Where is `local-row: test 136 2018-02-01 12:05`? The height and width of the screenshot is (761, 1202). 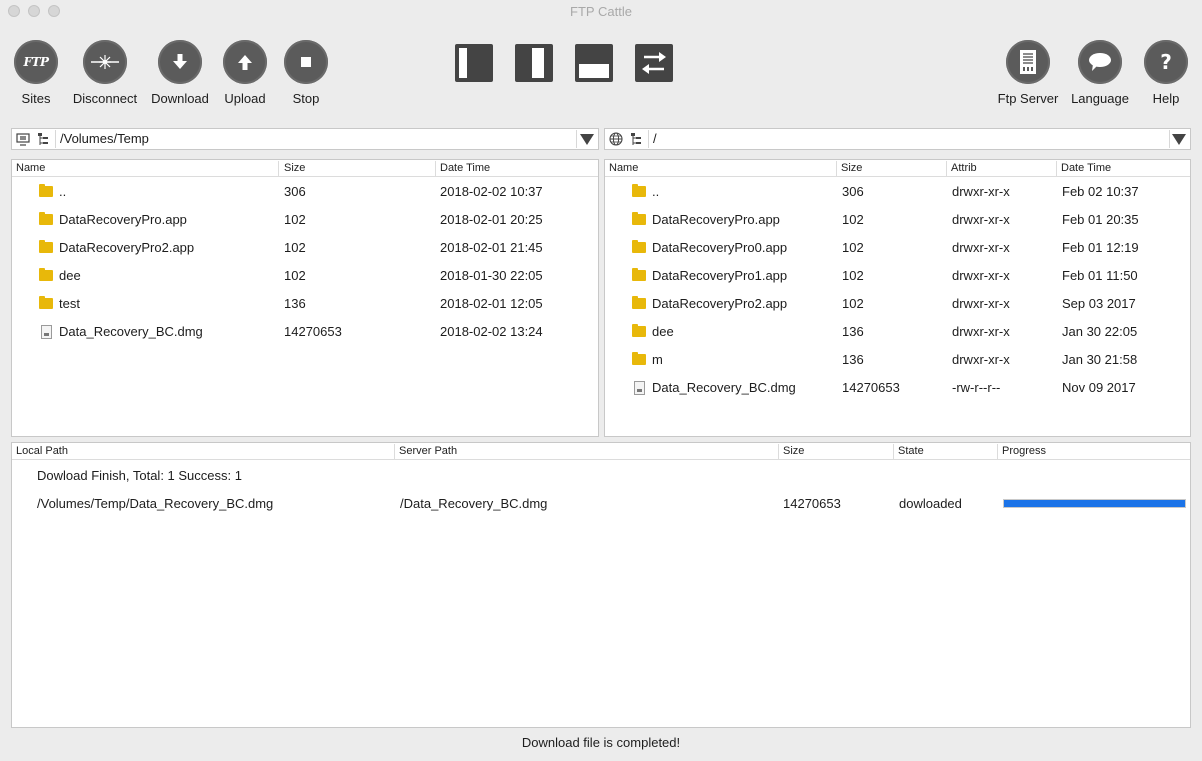
local-row: test 136 2018-02-01 12:05 is located at coordinates (305, 303).